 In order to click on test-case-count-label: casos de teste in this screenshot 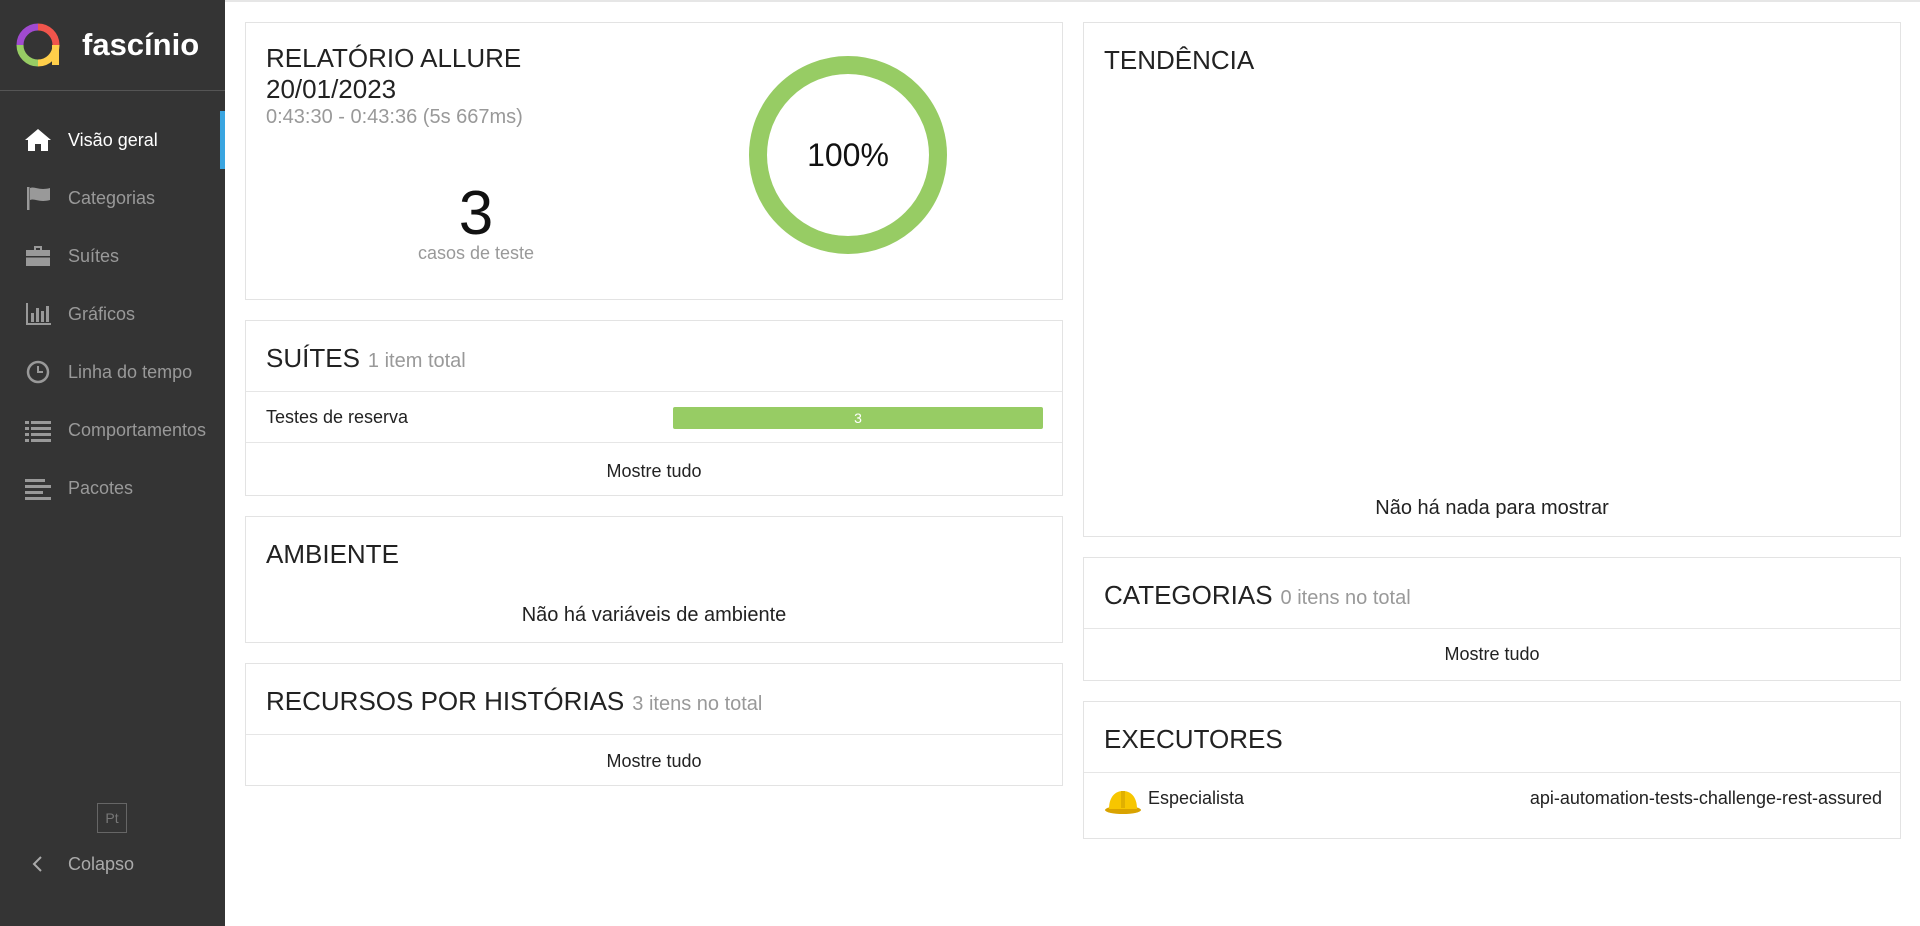, I will do `click(476, 253)`.